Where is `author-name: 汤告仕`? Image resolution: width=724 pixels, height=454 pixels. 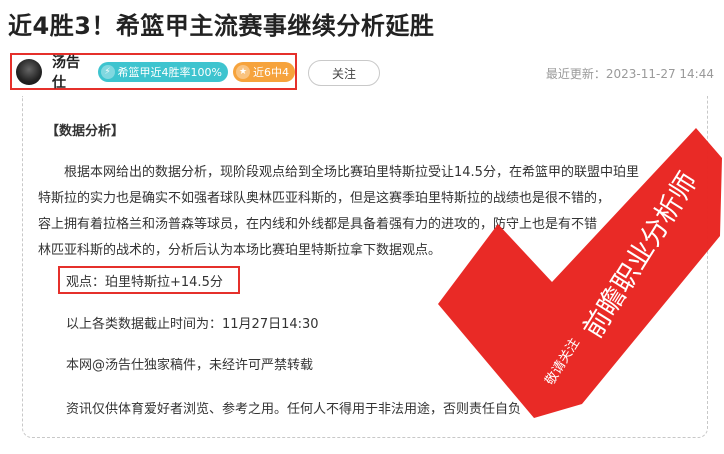 author-name: 汤告仕 is located at coordinates (71, 72).